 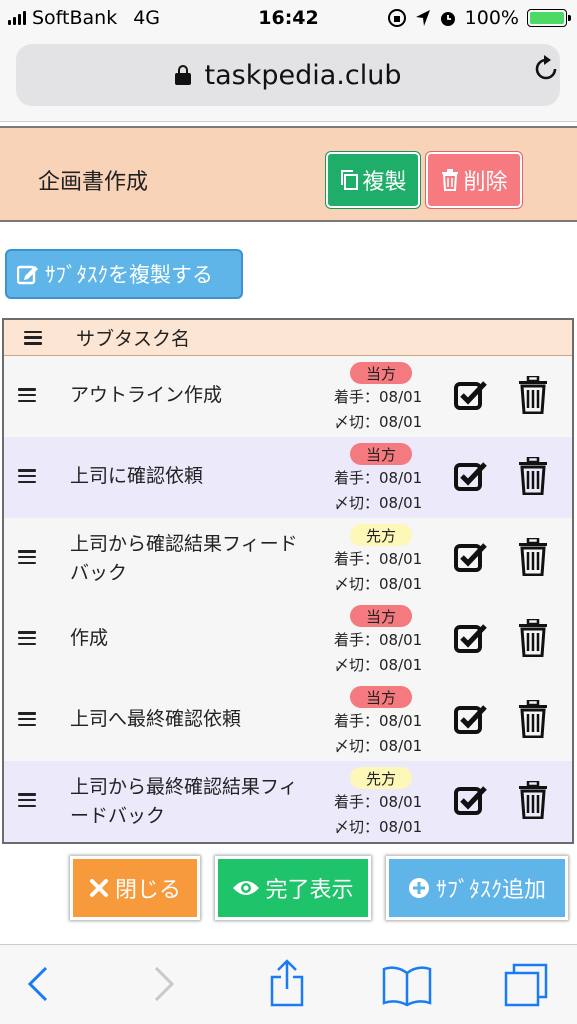 What do you see at coordinates (93, 182) in the screenshot?
I see `task-title: 企画書作成` at bounding box center [93, 182].